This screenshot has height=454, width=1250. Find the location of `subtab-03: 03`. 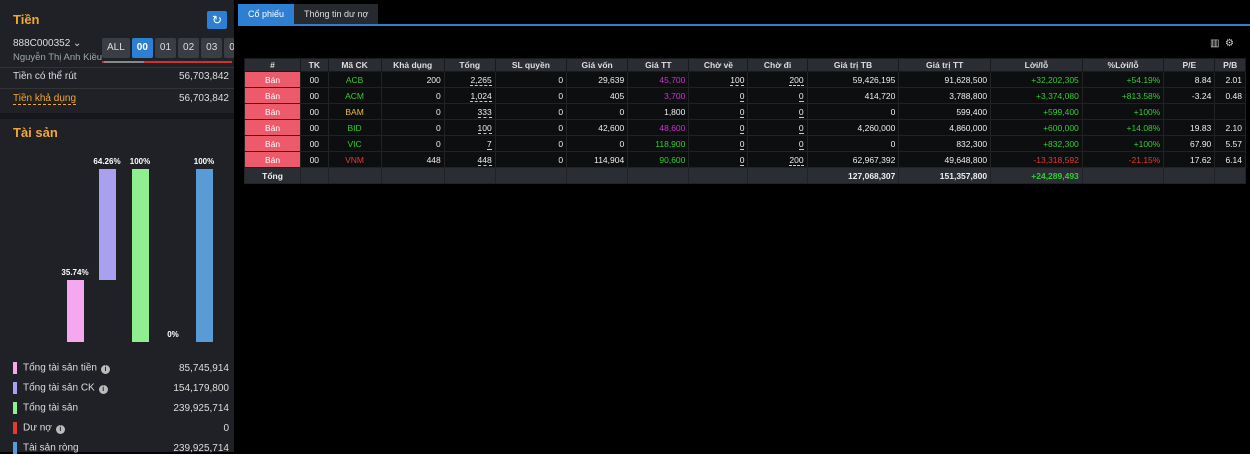

subtab-03: 03 is located at coordinates (212, 48).